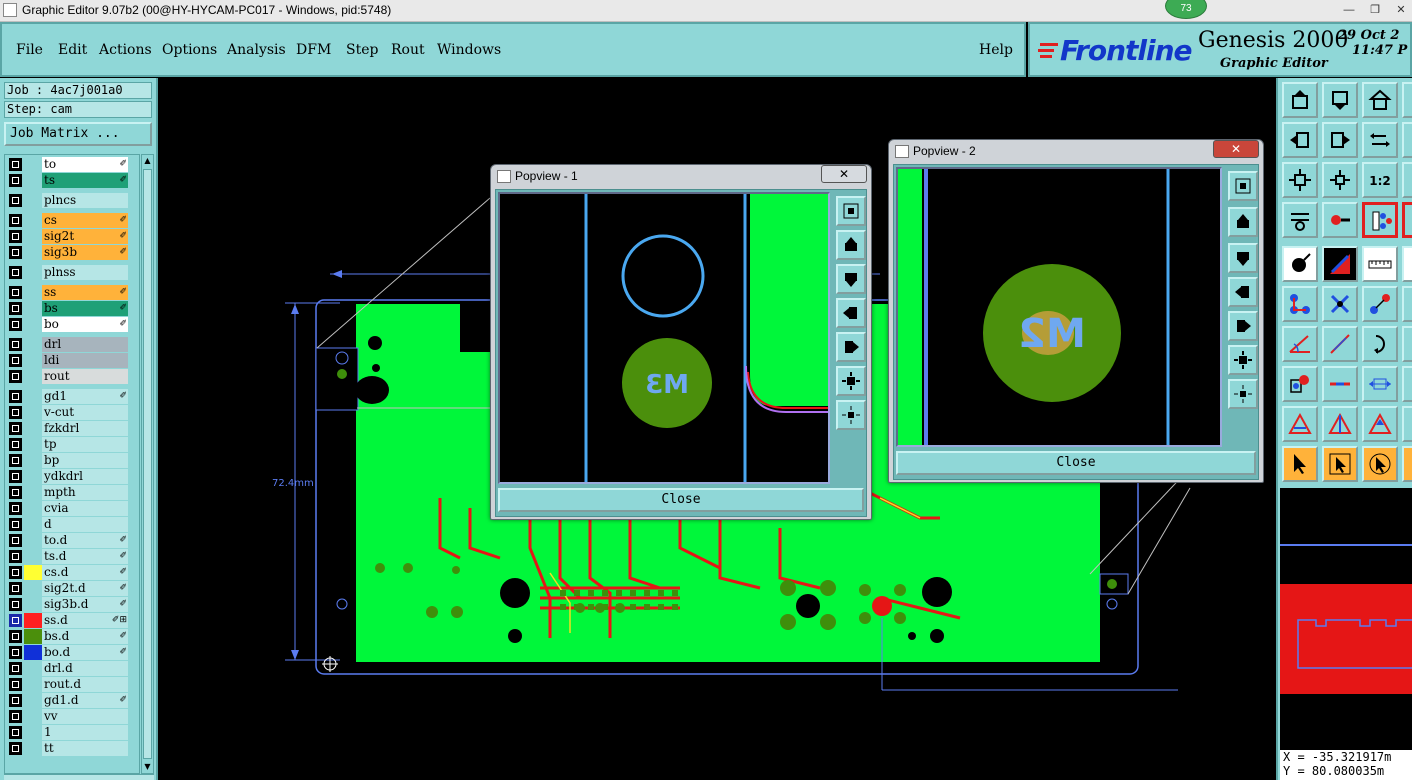 Image resolution: width=1412 pixels, height=780 pixels. I want to click on layer-name: sig3b.d, so click(85, 604).